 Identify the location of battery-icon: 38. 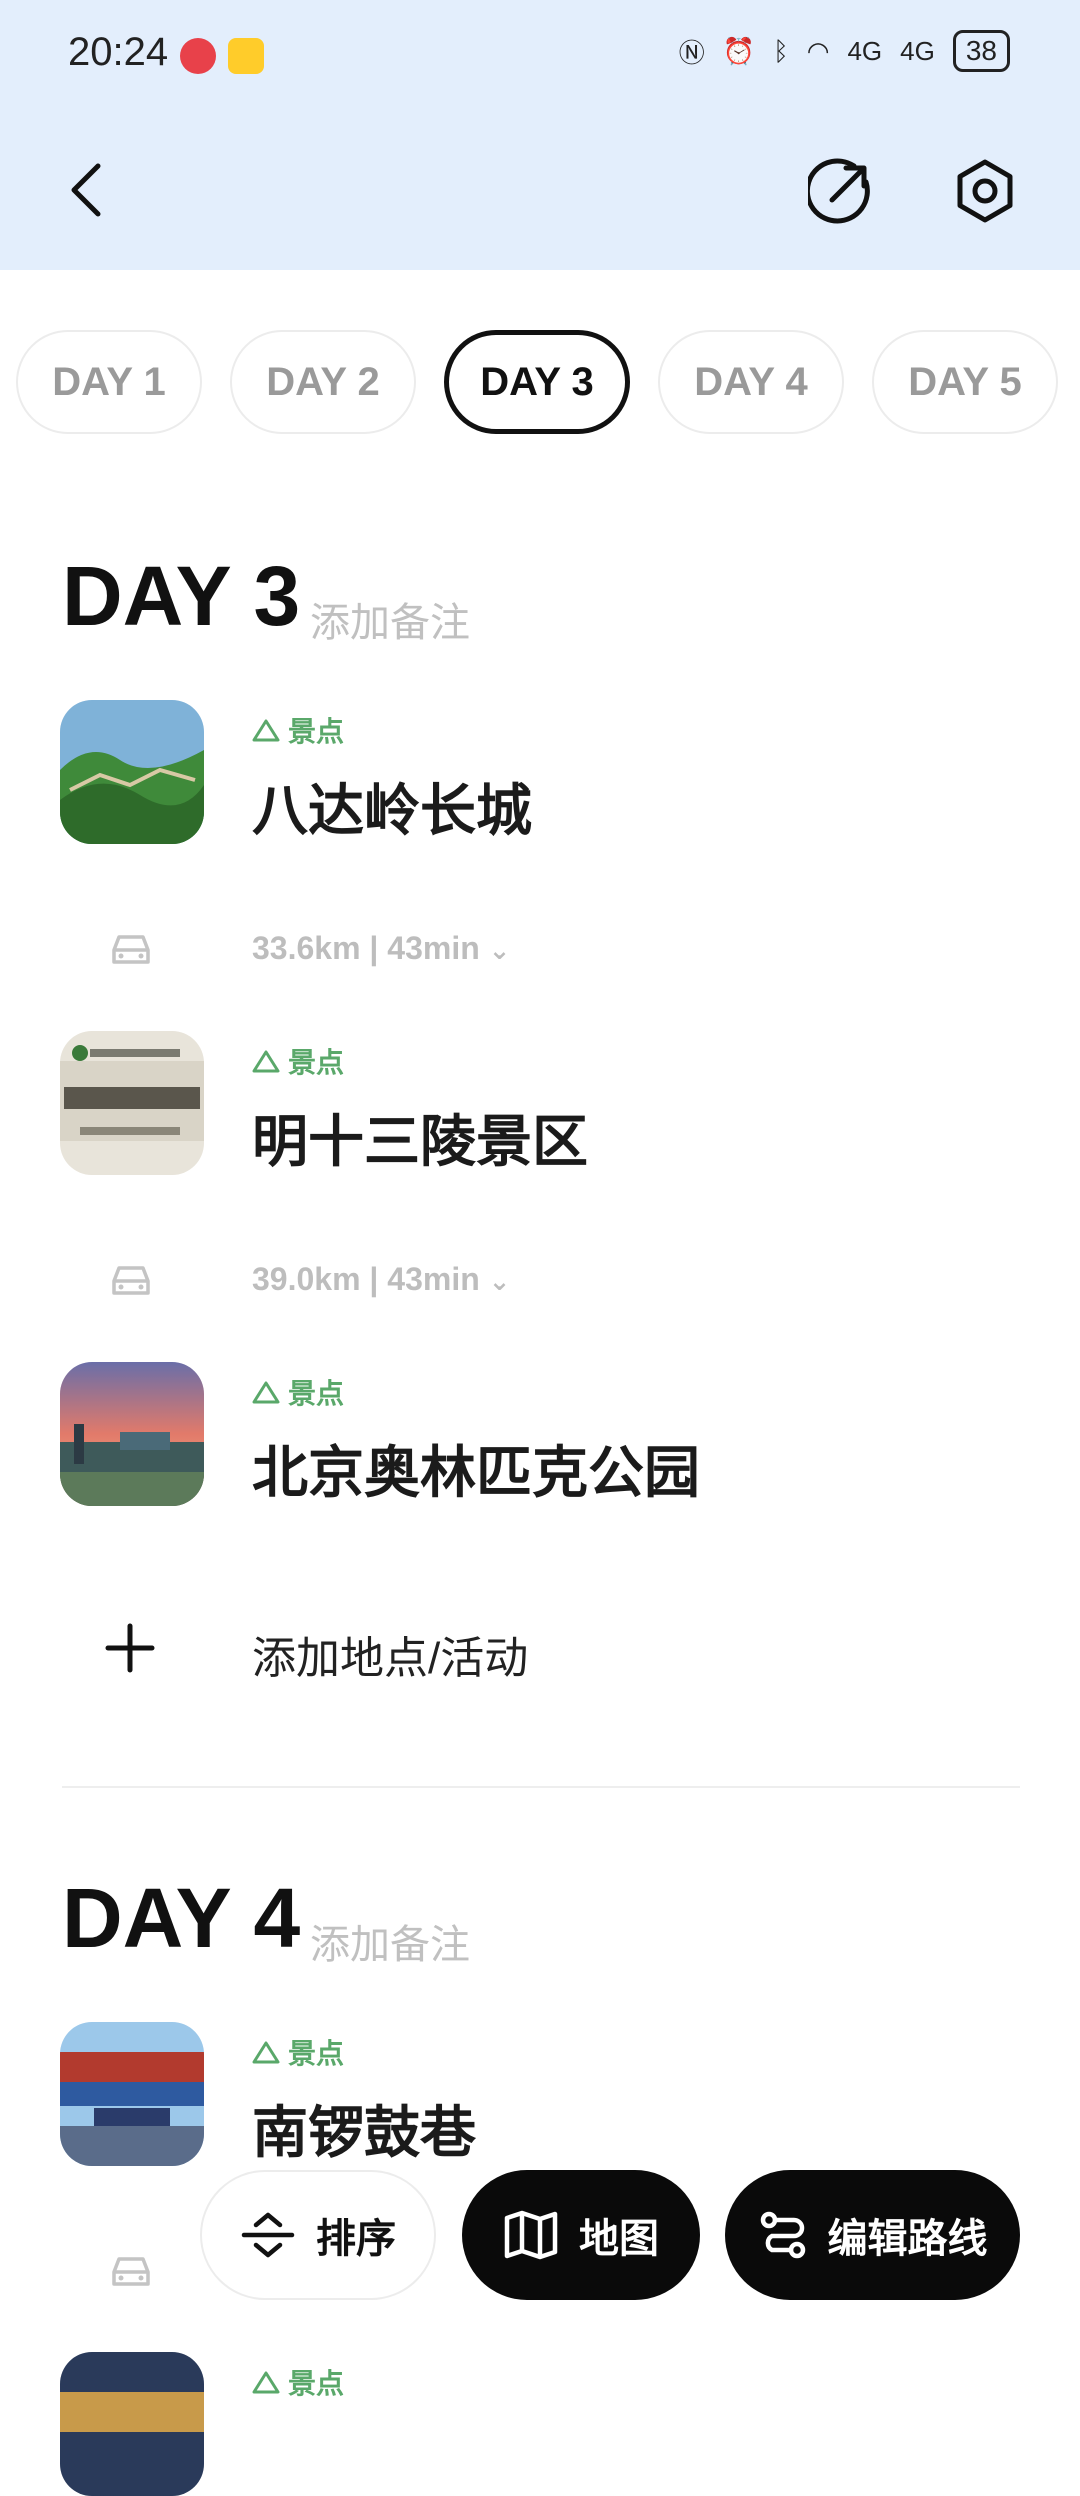
(981, 51).